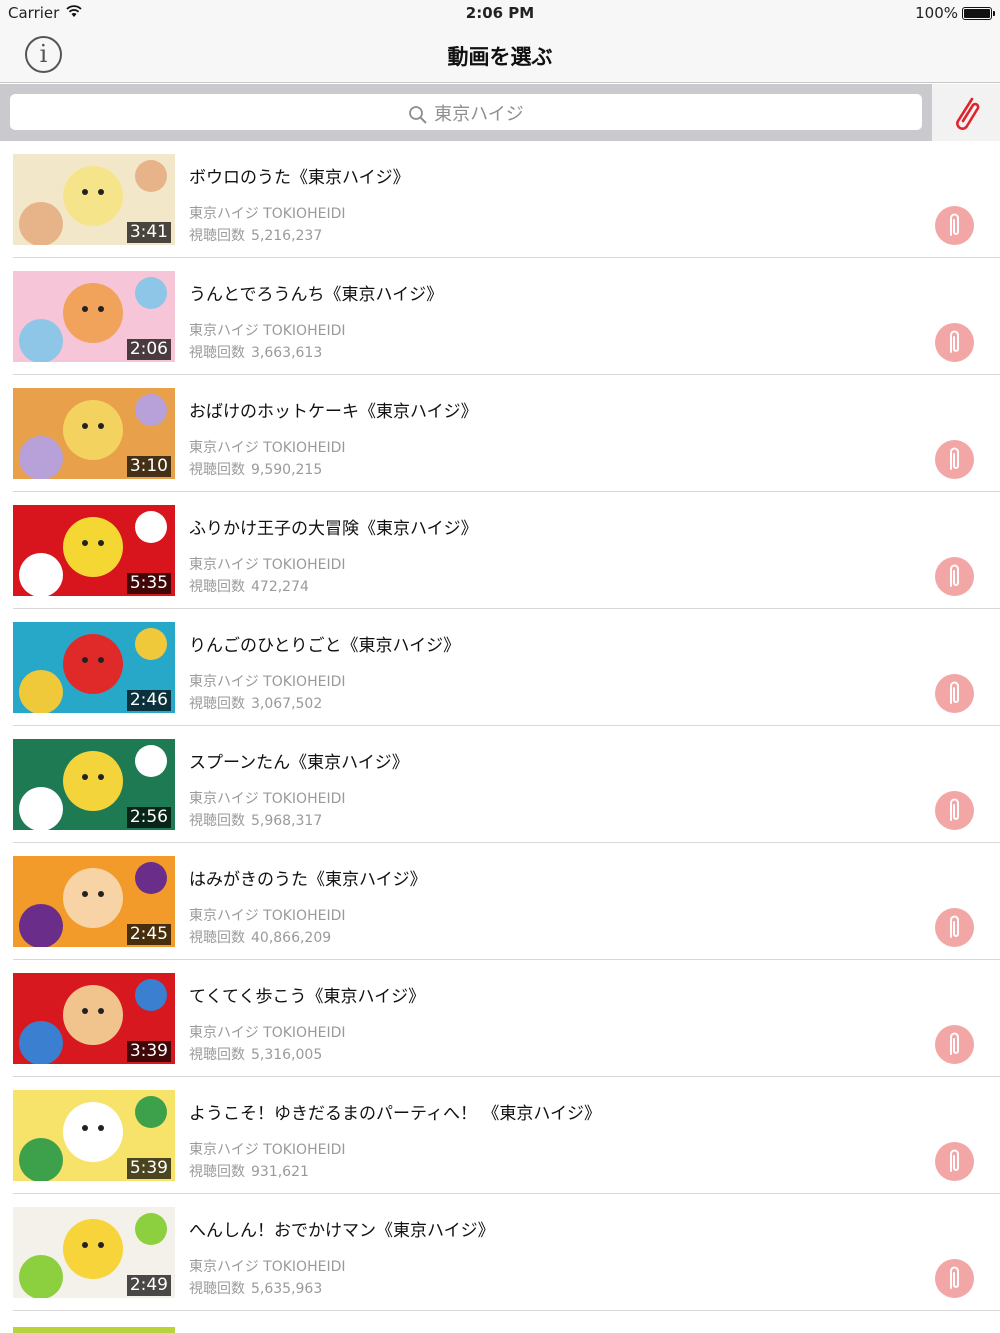 This screenshot has width=1000, height=1333. What do you see at coordinates (94, 901) in the screenshot?
I see `video-thumbnail: 2:45` at bounding box center [94, 901].